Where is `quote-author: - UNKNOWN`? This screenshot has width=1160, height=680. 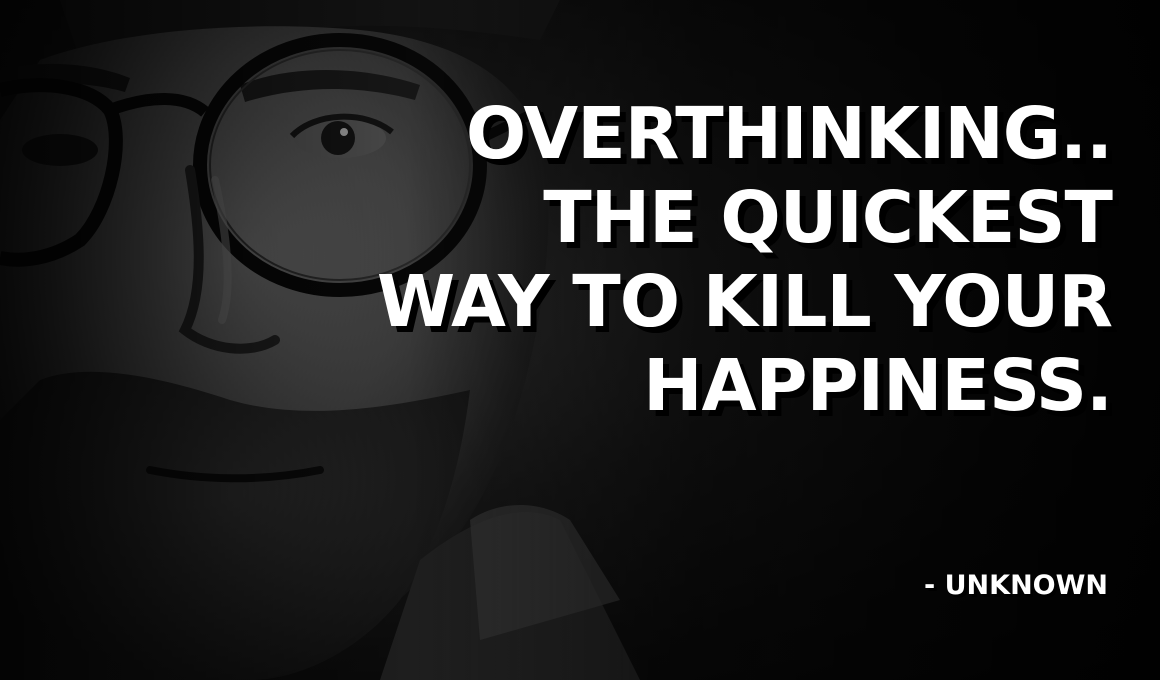
quote-author: - UNKNOWN is located at coordinates (1016, 585).